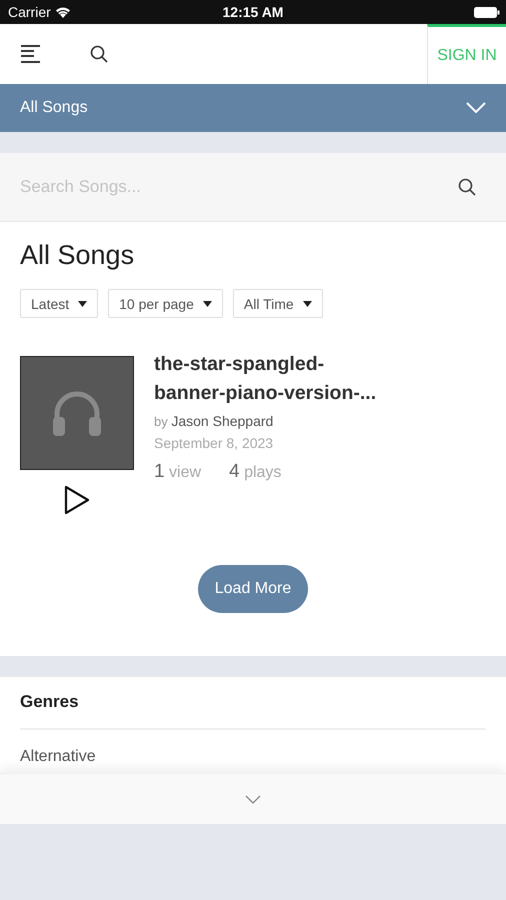 This screenshot has width=506, height=900. I want to click on page-title: All Songs, so click(78, 255).